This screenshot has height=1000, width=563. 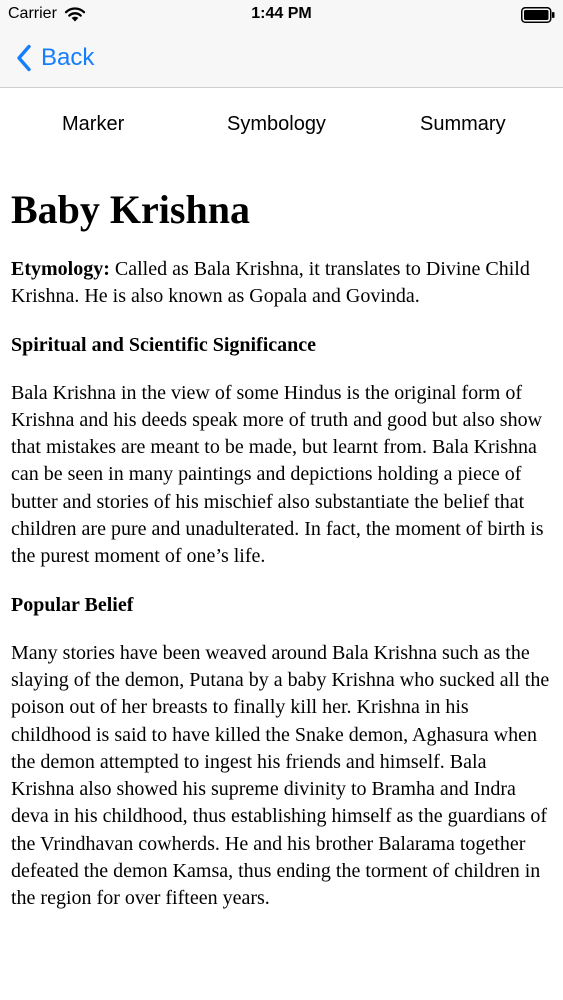 What do you see at coordinates (276, 124) in the screenshot?
I see `tab-symbology: Symbology` at bounding box center [276, 124].